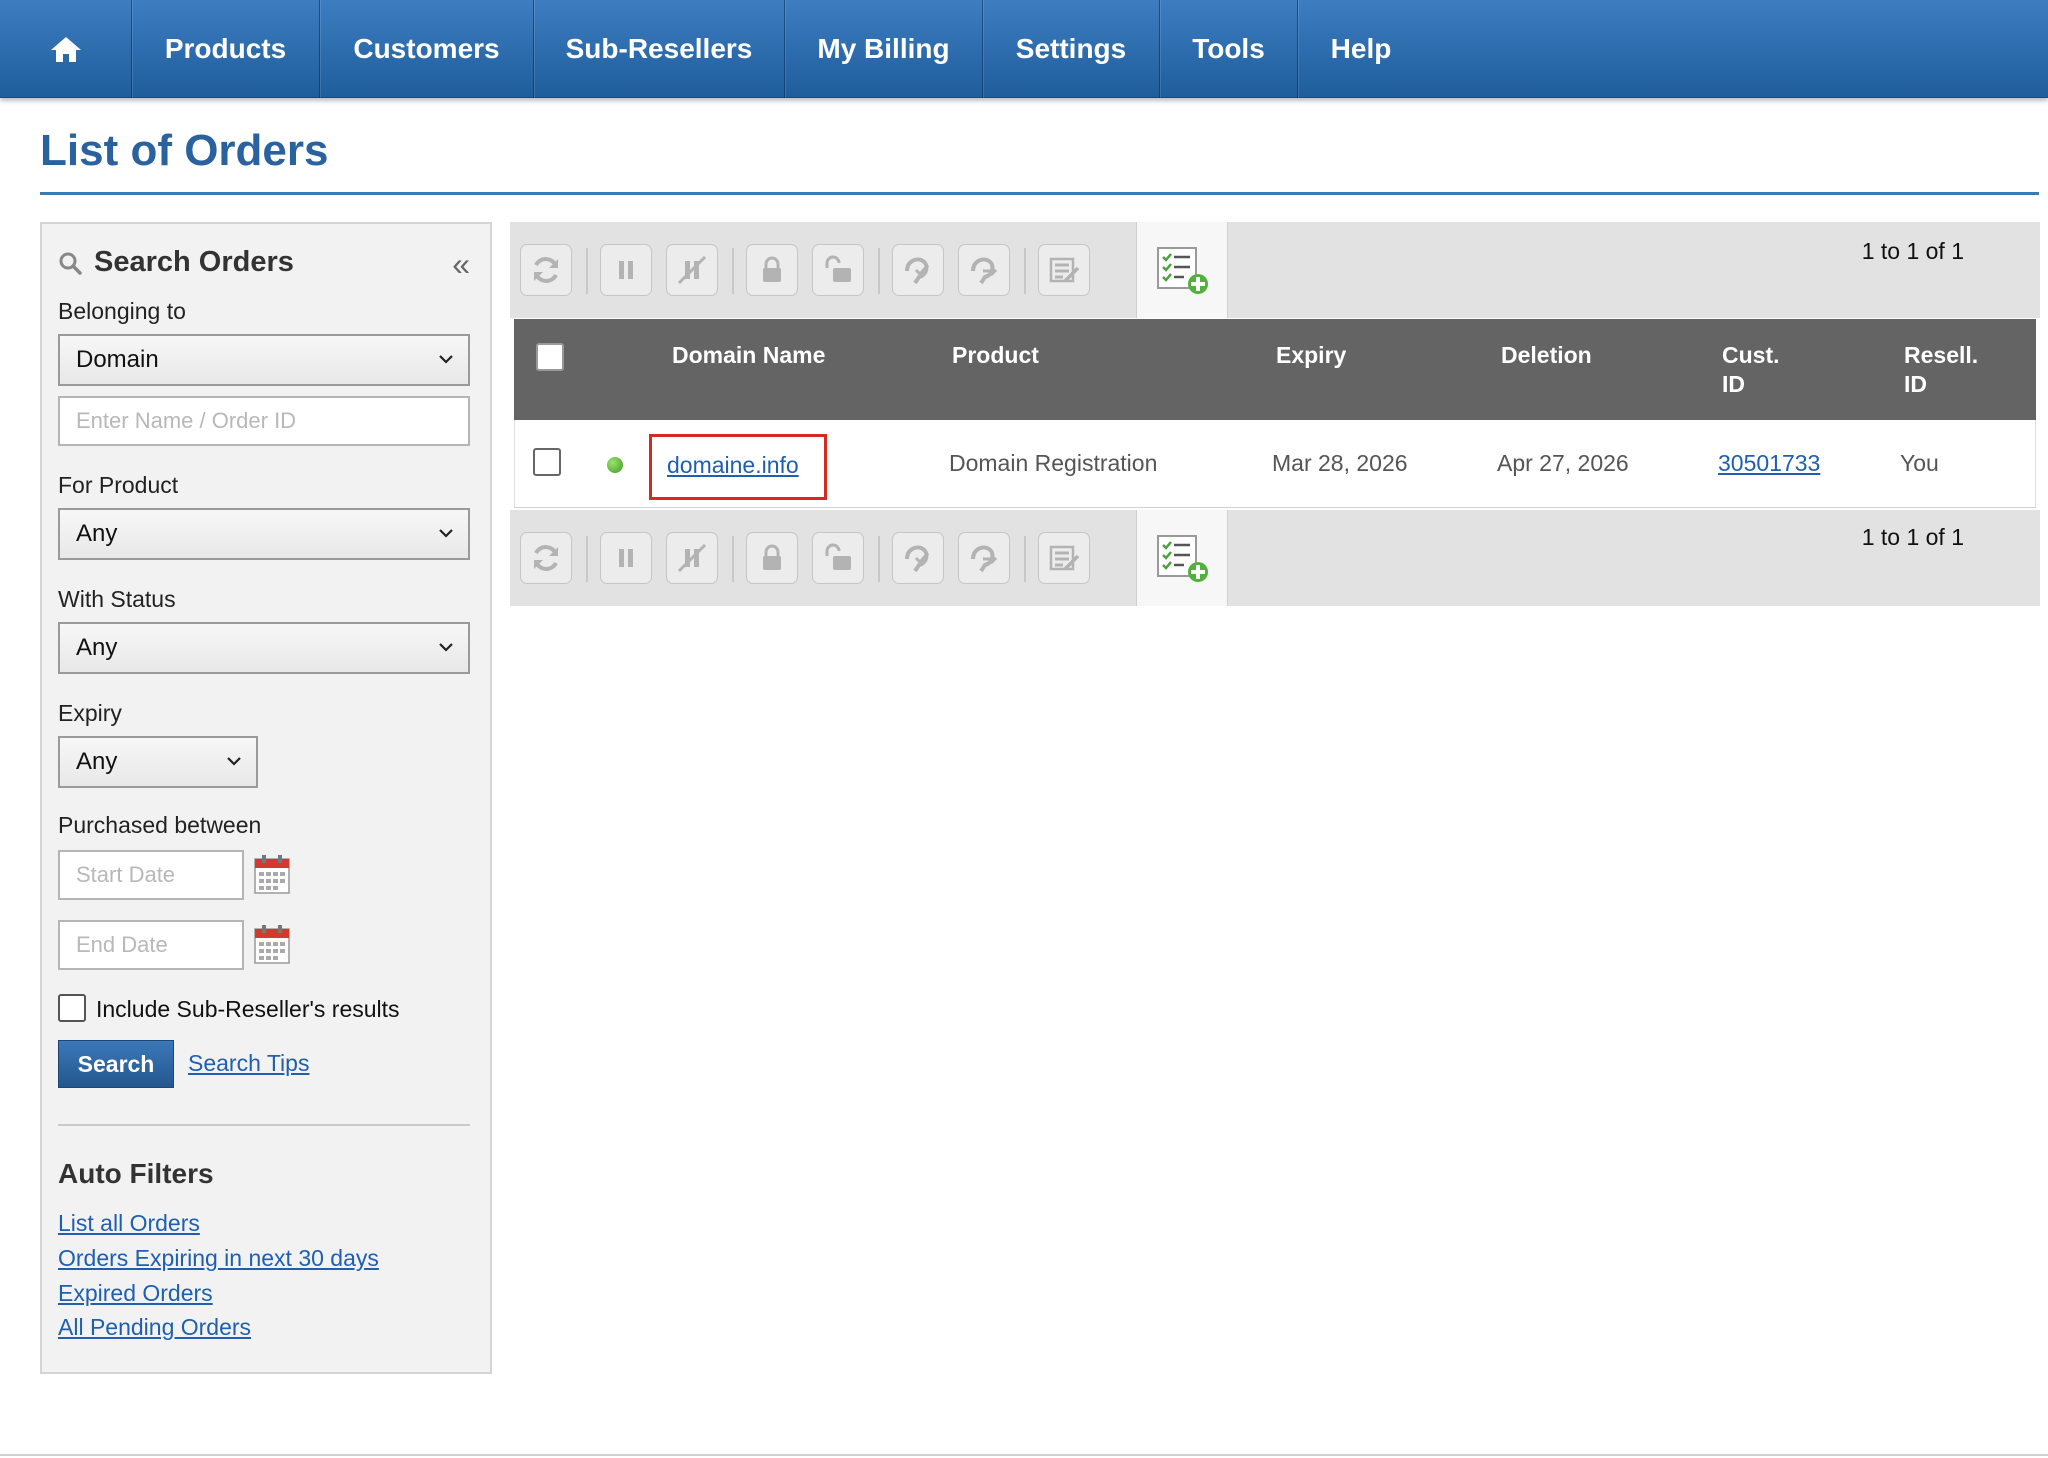 This screenshot has width=2048, height=1458. I want to click on col-resell-id: Resell. ID, so click(1941, 370).